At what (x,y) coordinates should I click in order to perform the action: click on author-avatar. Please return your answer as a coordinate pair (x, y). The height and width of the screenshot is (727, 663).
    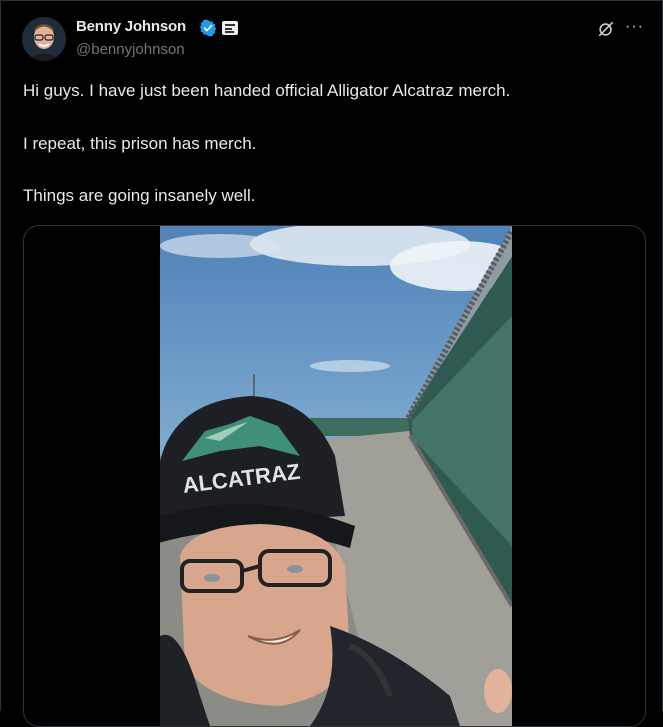
    Looking at the image, I should click on (44, 39).